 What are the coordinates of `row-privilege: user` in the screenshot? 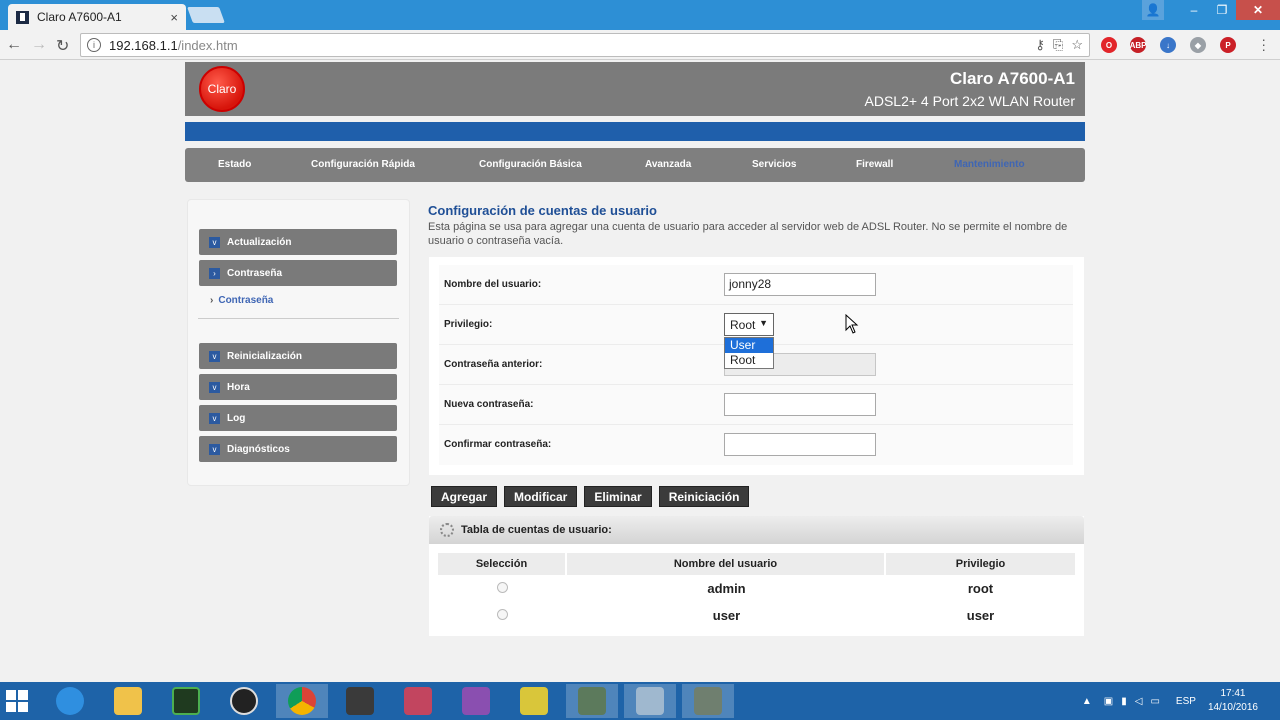 It's located at (980, 615).